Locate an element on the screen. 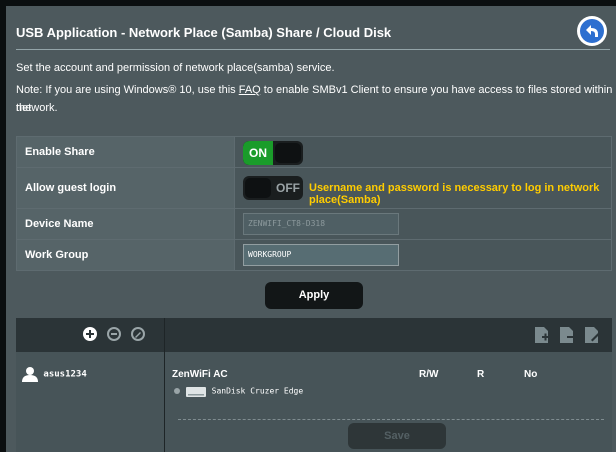 This screenshot has width=616, height=452. column-no: No is located at coordinates (531, 374).